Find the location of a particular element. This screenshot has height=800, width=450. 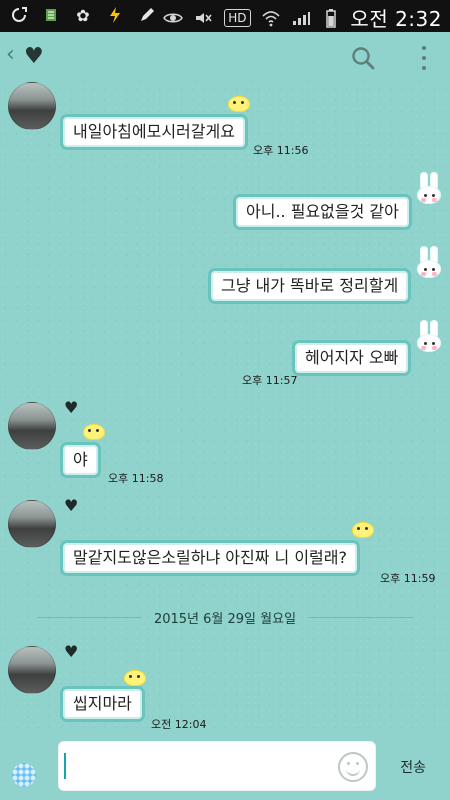

message-bubble: 헤어지자 오빠 is located at coordinates (352, 358).